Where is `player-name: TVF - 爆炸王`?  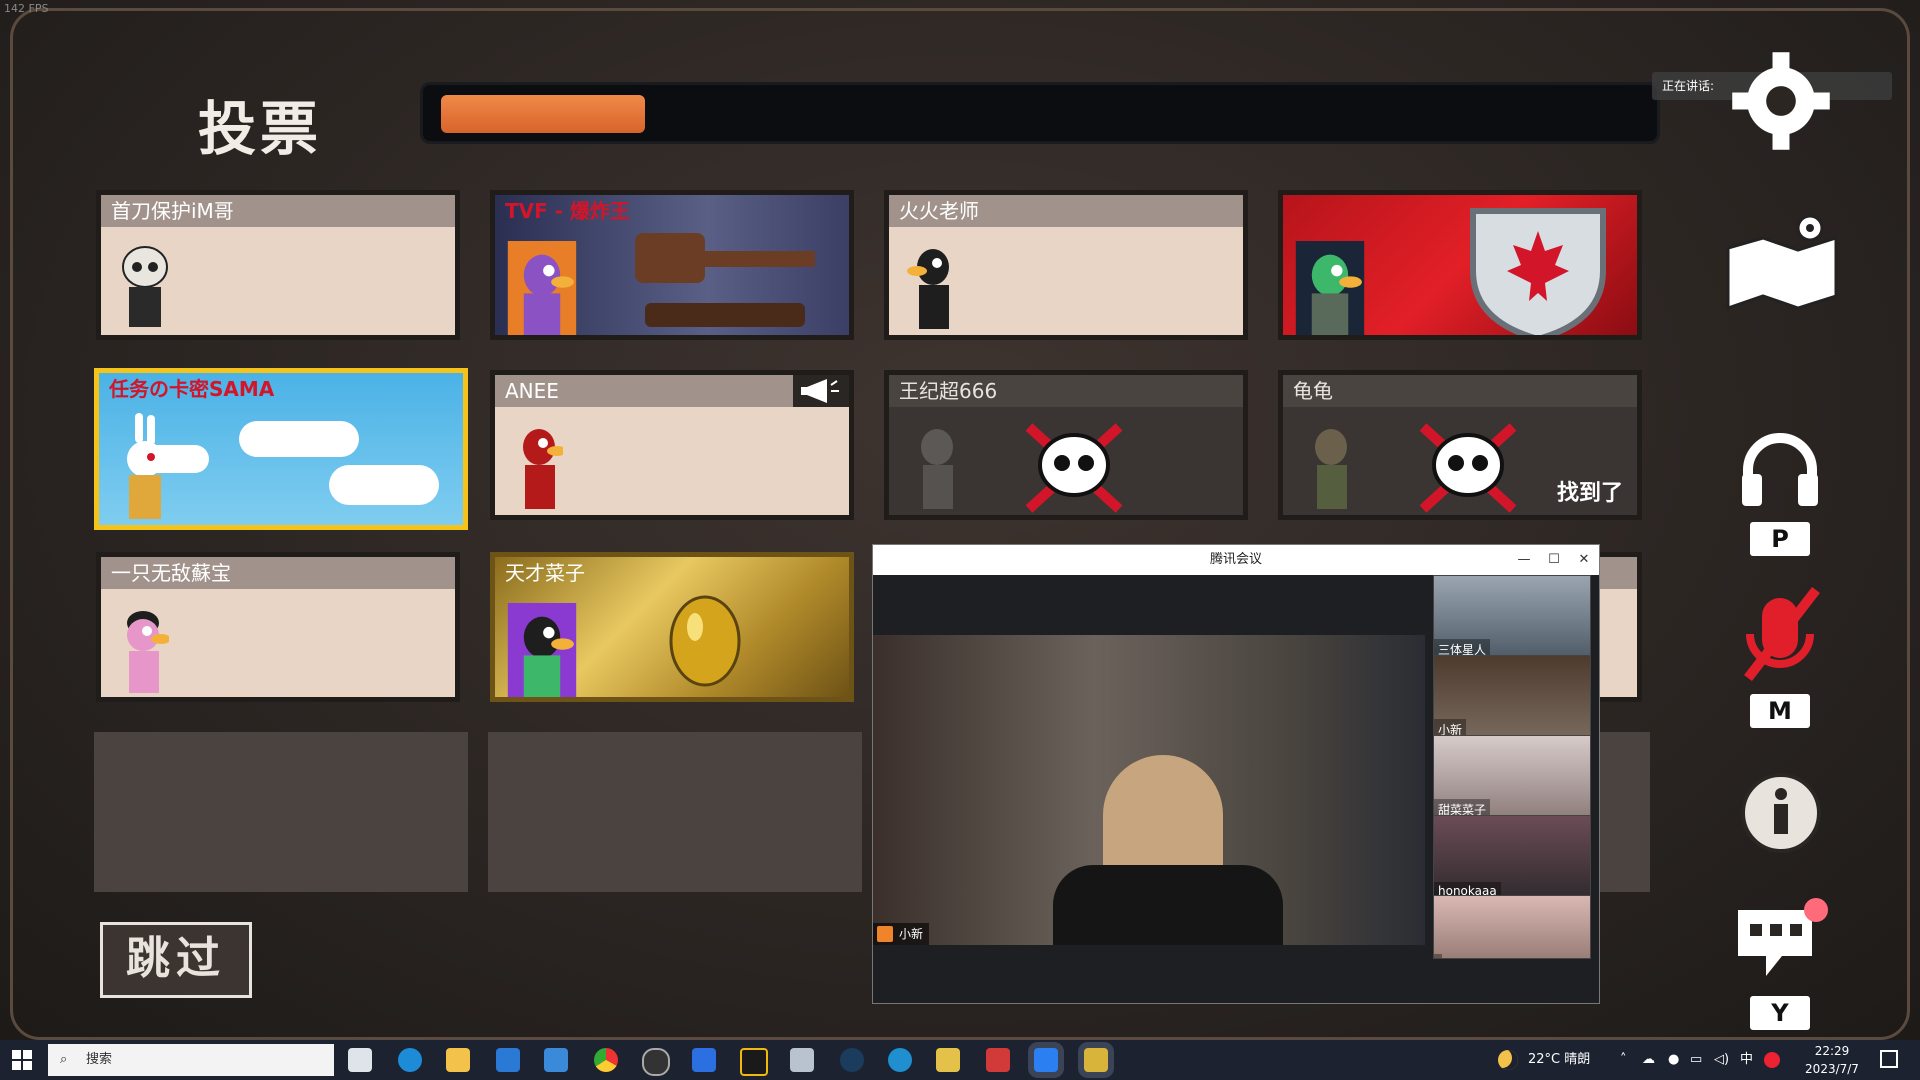 player-name: TVF - 爆炸王 is located at coordinates (568, 211).